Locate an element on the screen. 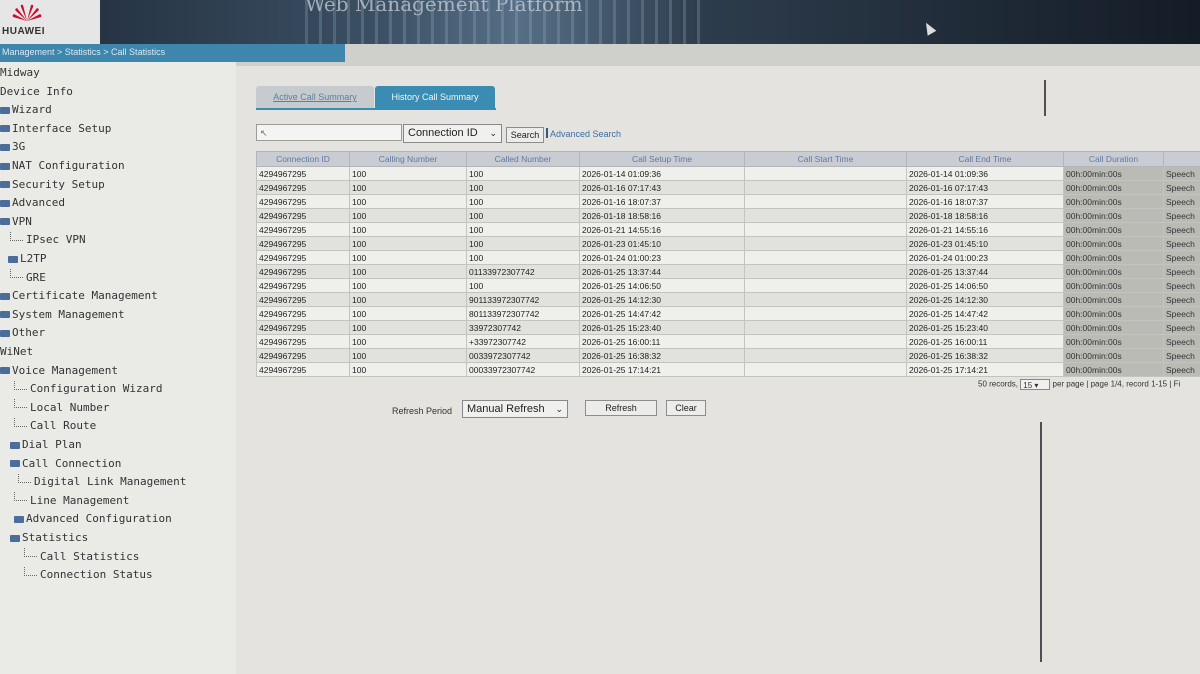 The height and width of the screenshot is (674, 1200). page-size-select: 15 ▾ is located at coordinates (1035, 384).